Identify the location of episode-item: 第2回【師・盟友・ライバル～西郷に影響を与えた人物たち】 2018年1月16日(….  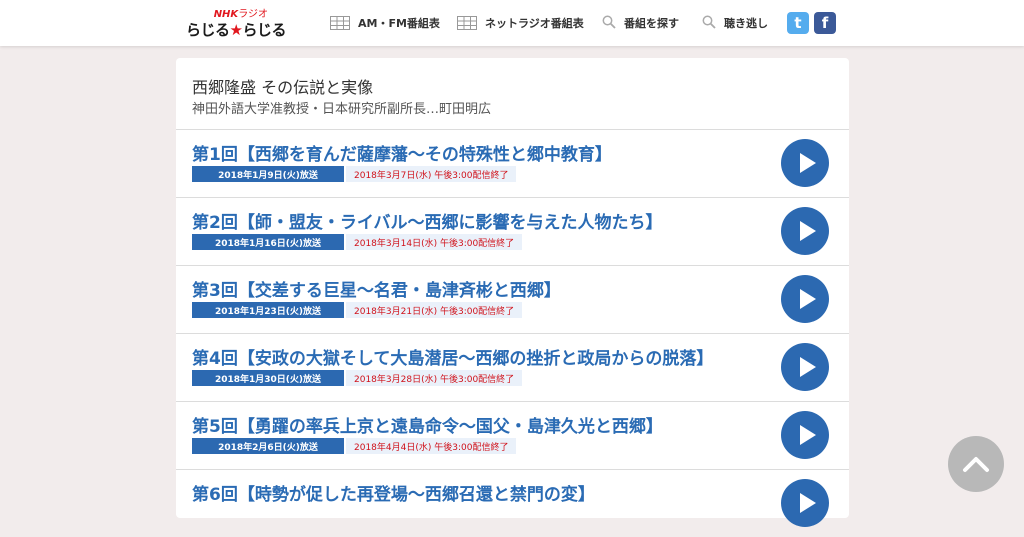
(512, 231).